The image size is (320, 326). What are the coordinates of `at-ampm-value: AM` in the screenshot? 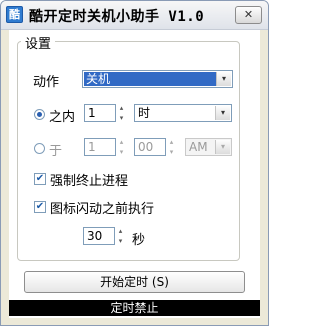 It's located at (198, 147).